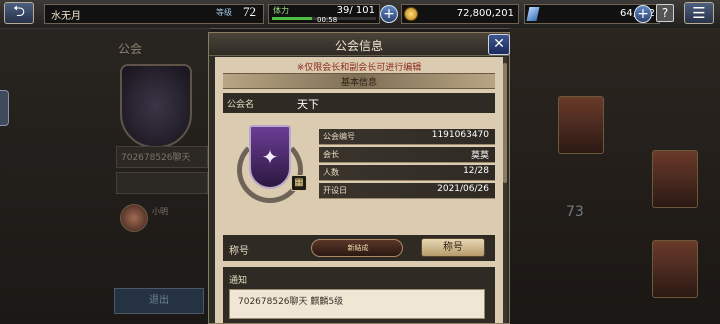 This screenshot has width=720, height=324. I want to click on guild-title-row: 称号 新結成 称号, so click(359, 248).